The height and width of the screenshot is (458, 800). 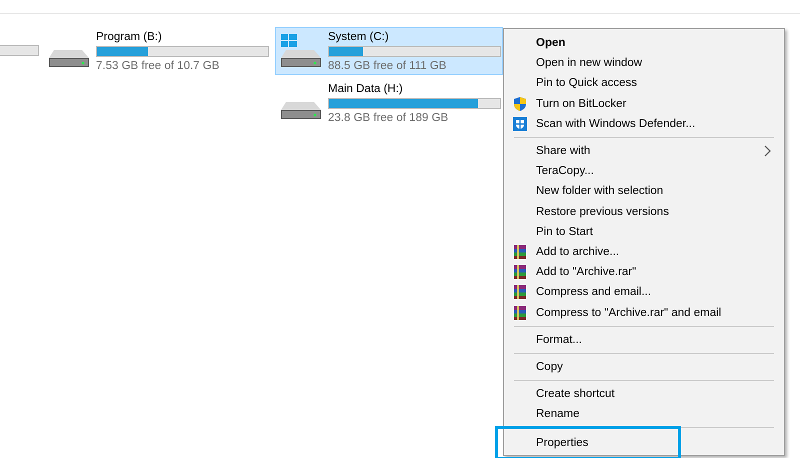 I want to click on menu-item: Properties, so click(x=588, y=443).